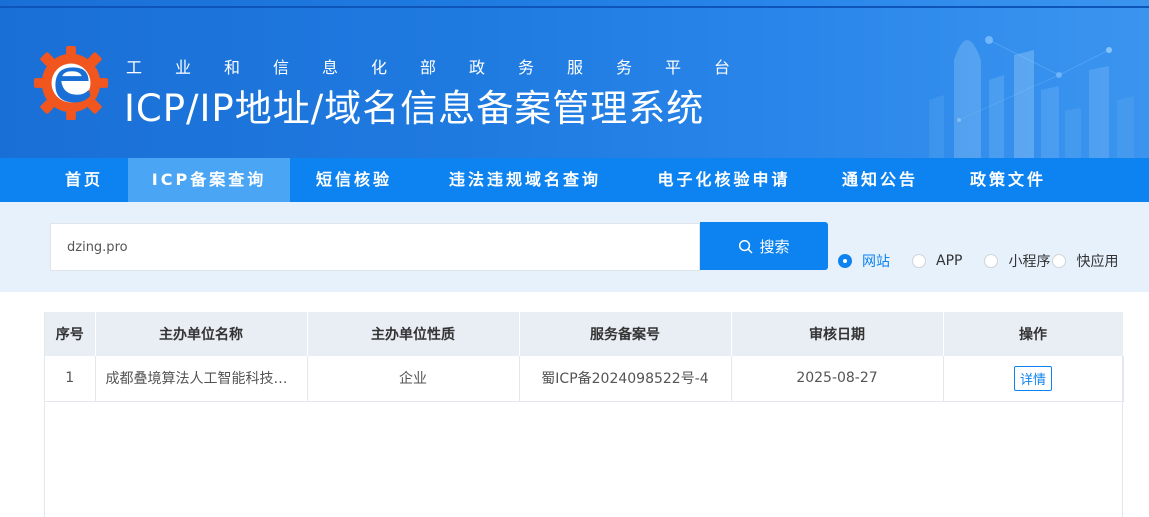 This screenshot has width=1149, height=517. Describe the element at coordinates (1097, 262) in the screenshot. I see `radio-label: 快应用` at that location.